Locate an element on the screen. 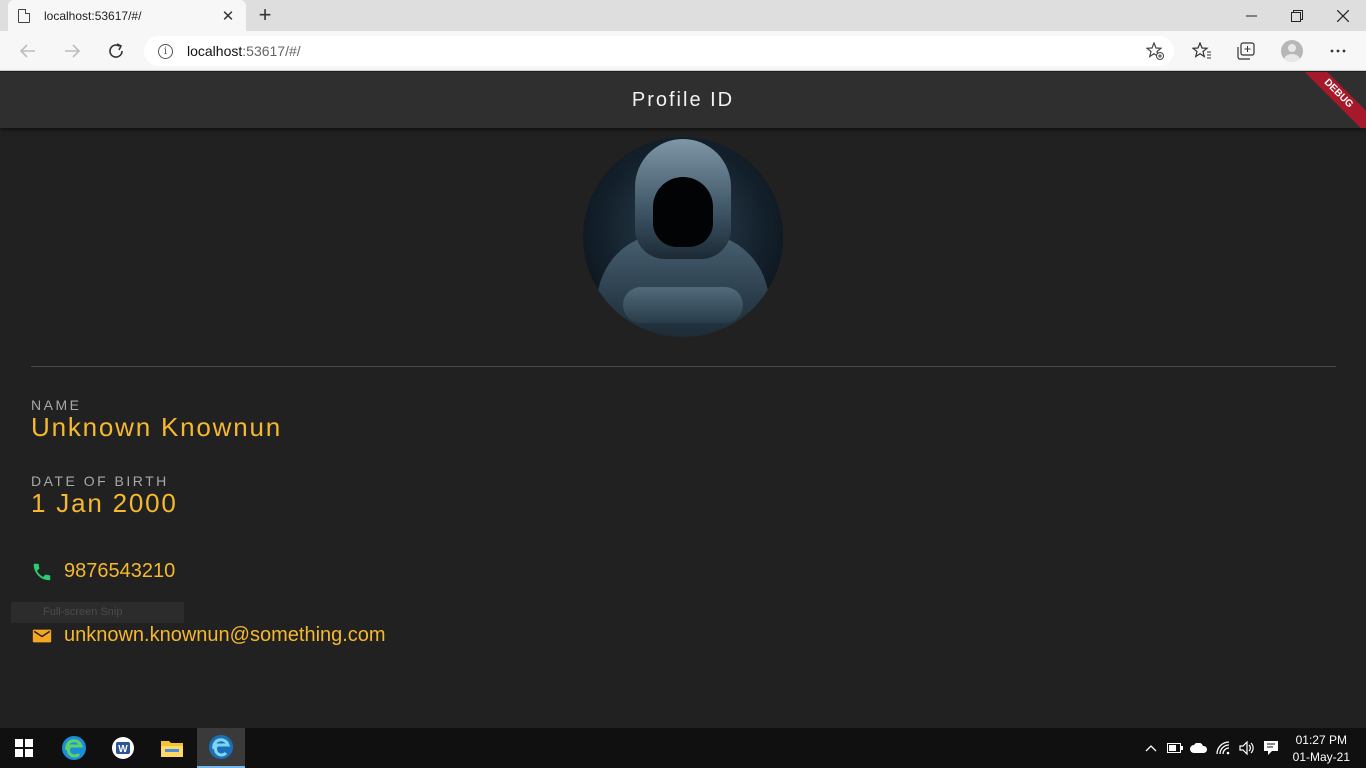 The width and height of the screenshot is (1366, 768). forward-button is located at coordinates (72, 51).